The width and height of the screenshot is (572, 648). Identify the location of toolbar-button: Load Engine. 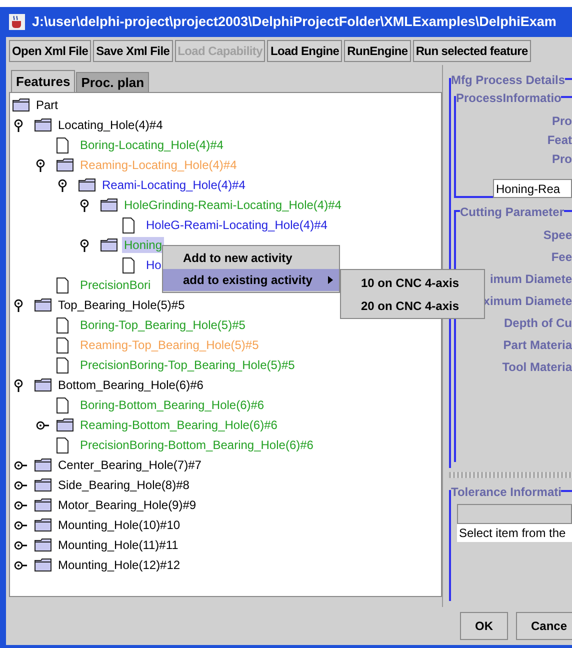
(304, 51).